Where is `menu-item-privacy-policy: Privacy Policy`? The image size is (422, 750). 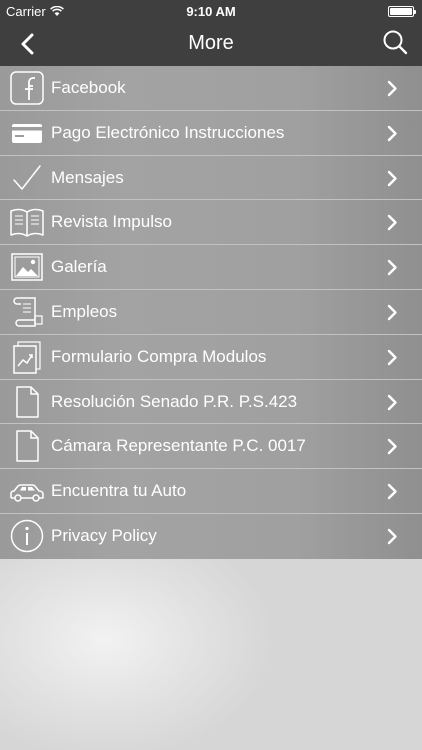 menu-item-privacy-policy: Privacy Policy is located at coordinates (211, 536).